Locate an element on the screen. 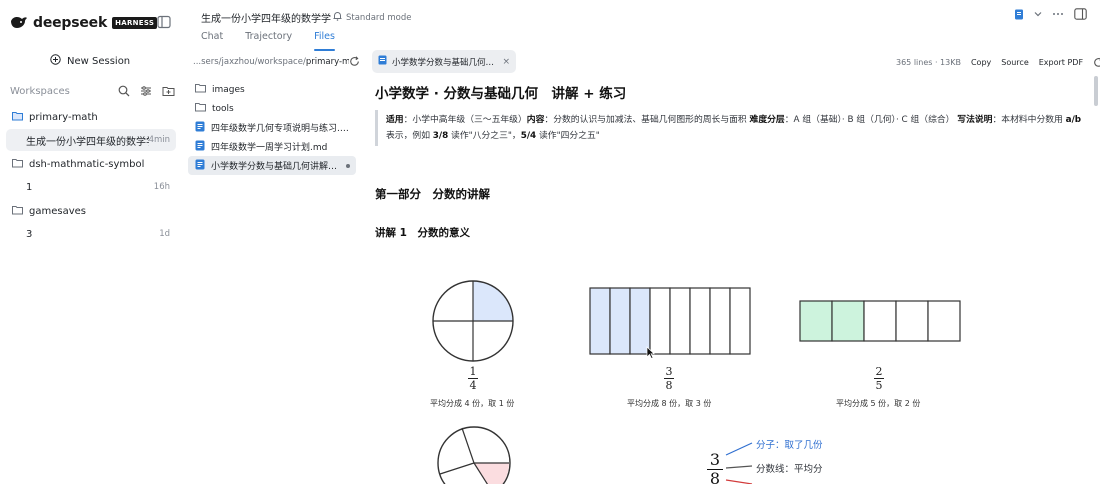 The height and width of the screenshot is (484, 1100). document-toolbar: 365 lines · 13KB Copy Source Export PDF is located at coordinates (998, 62).